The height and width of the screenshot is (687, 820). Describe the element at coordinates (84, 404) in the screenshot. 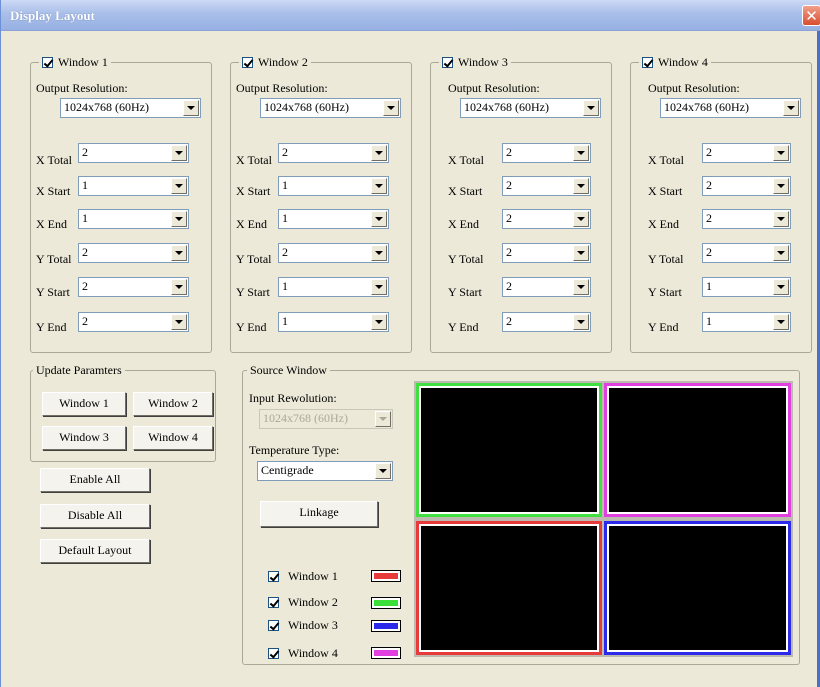

I see `update-window-1-button: Window 1` at that location.